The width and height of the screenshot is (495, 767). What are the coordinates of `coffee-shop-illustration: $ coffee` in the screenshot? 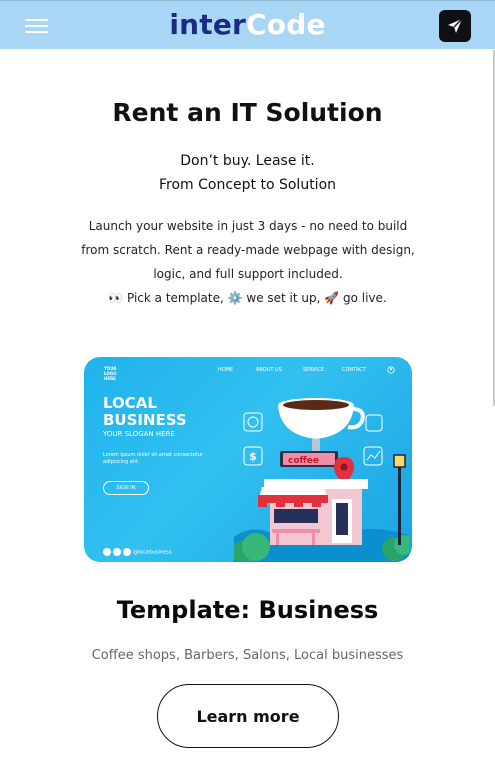 It's located at (321, 480).